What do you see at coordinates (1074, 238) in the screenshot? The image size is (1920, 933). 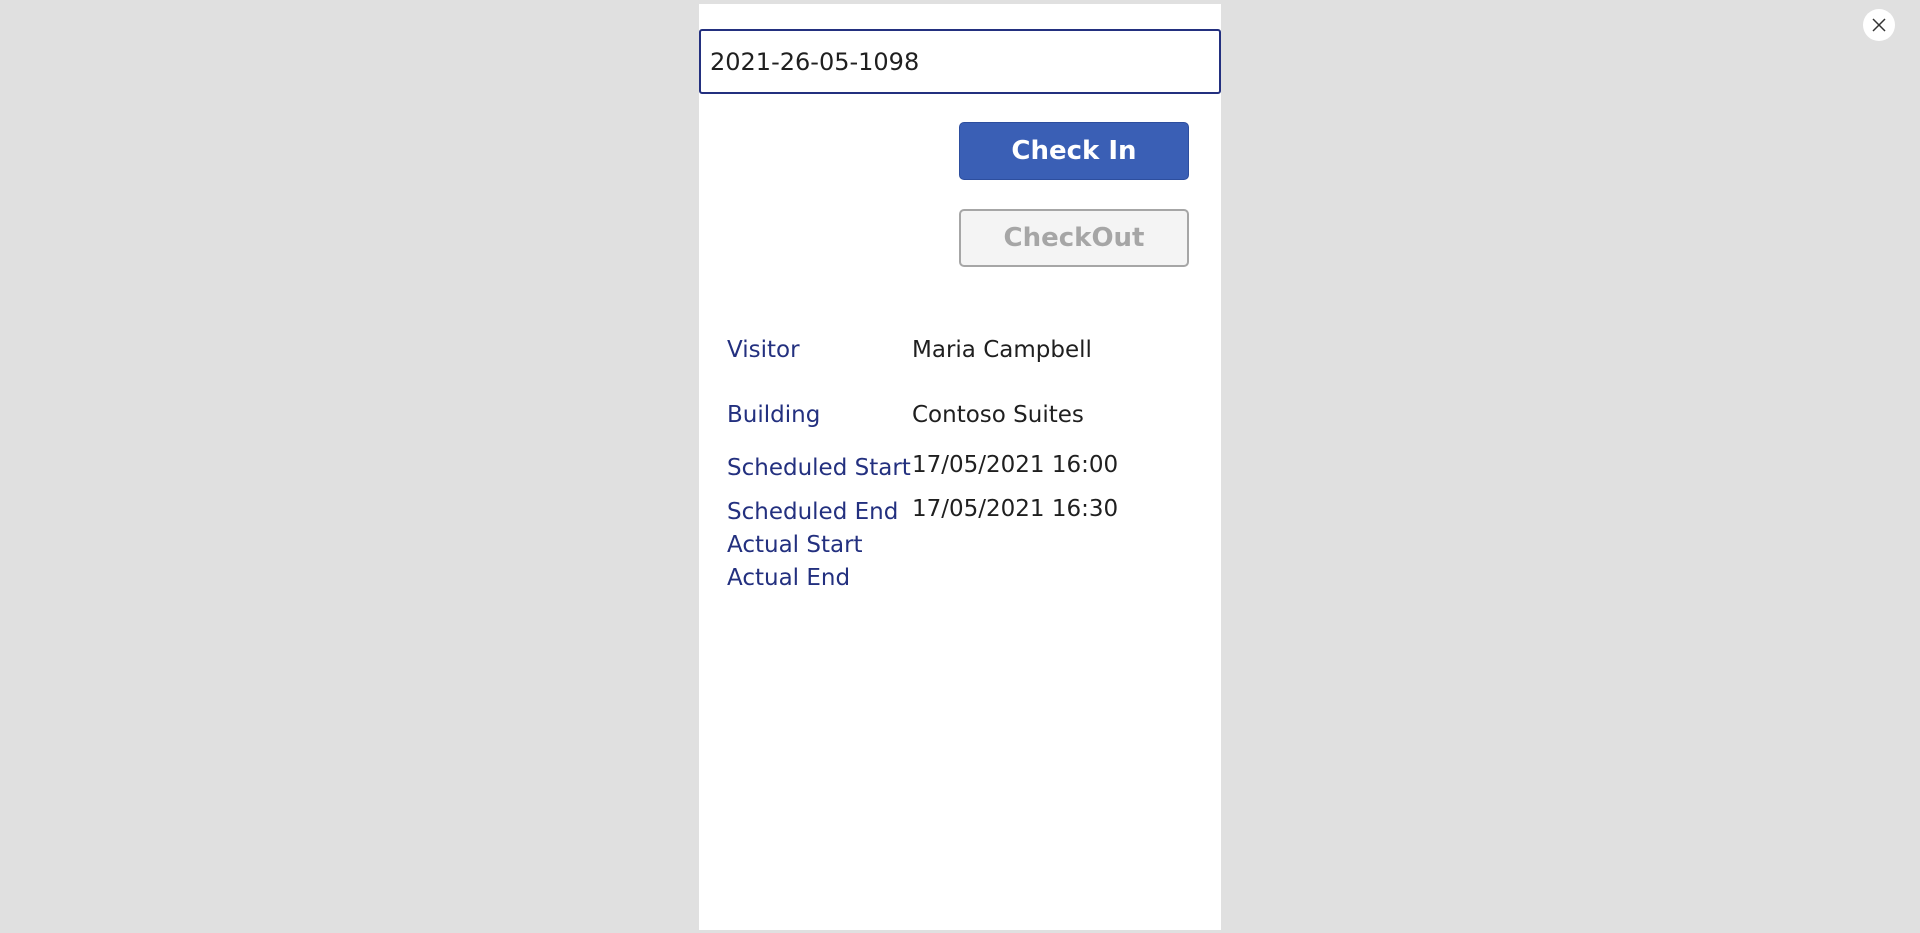 I see `check-out-button: CheckOut` at bounding box center [1074, 238].